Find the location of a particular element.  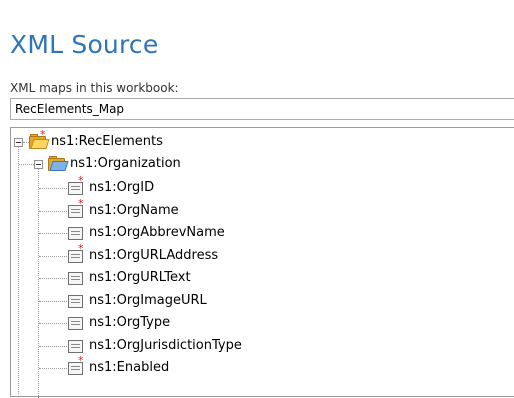

collapse-organization-toggle is located at coordinates (38, 164).